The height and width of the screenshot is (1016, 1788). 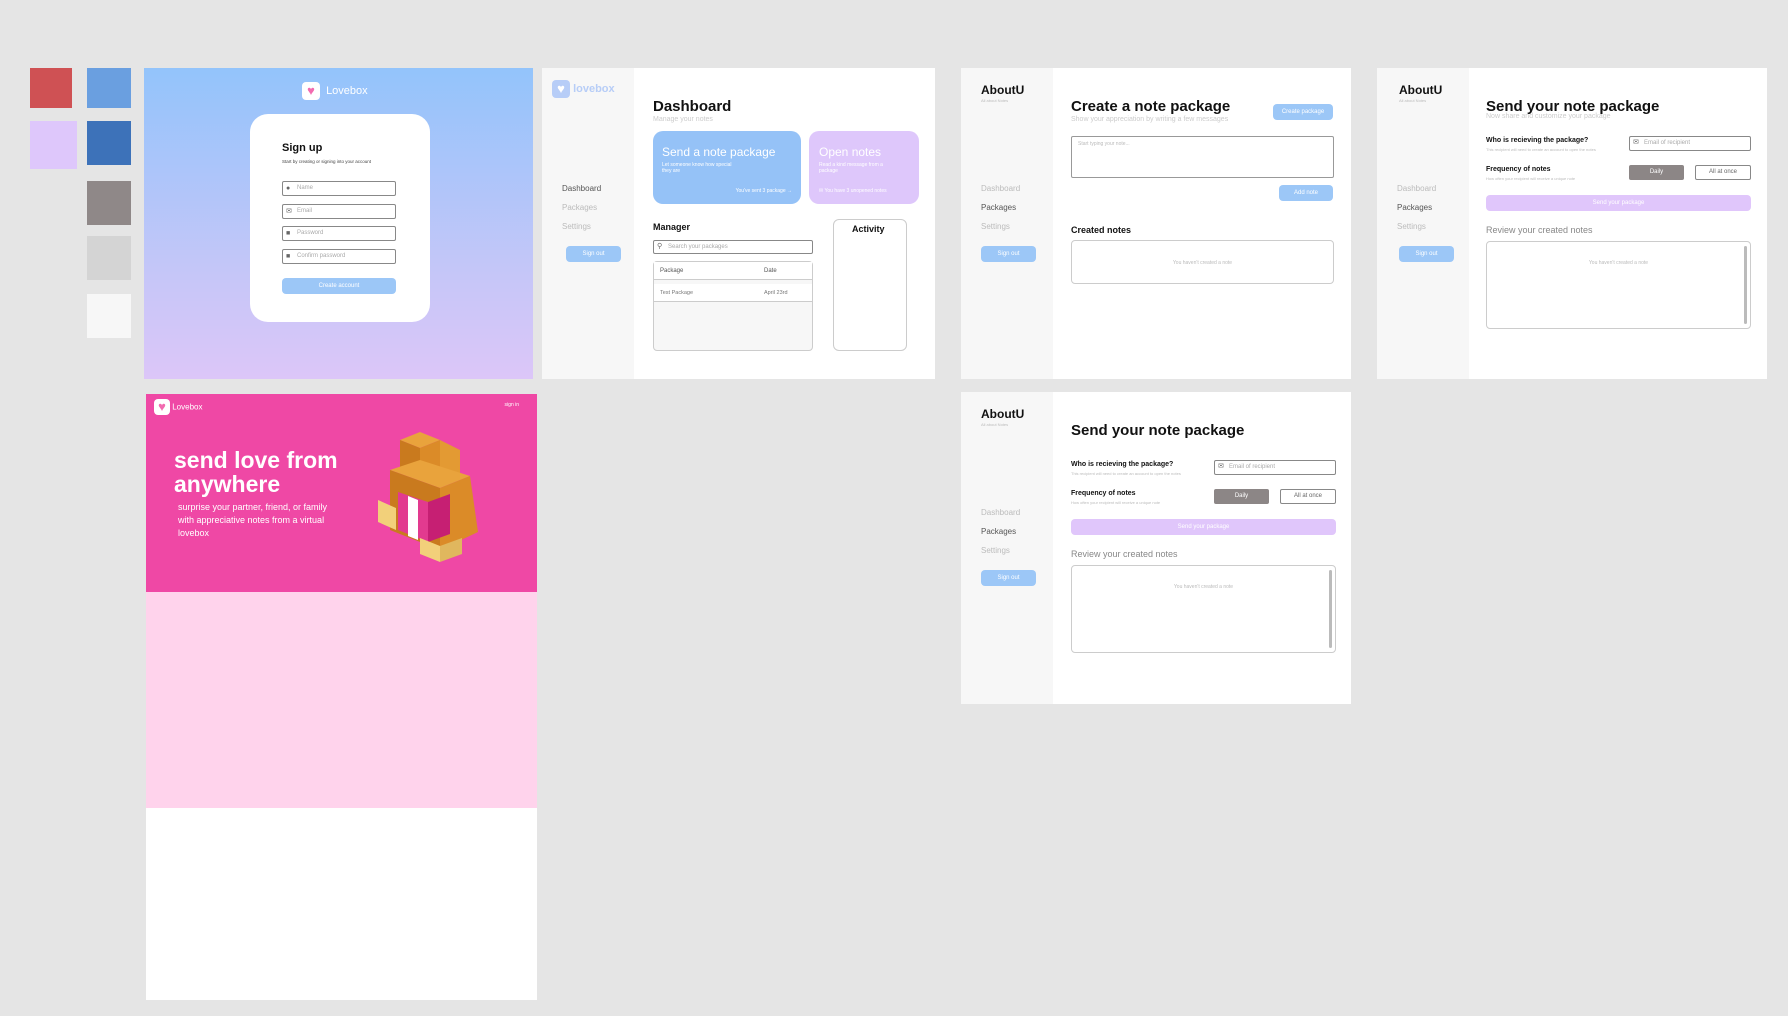 I want to click on created-notes-title: Created notes, so click(x=1101, y=230).